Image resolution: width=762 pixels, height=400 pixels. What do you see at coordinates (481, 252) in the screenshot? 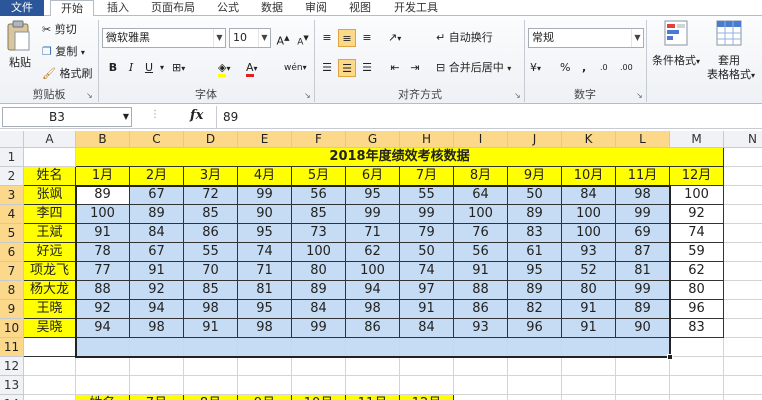
I see `score-cell: 56` at bounding box center [481, 252].